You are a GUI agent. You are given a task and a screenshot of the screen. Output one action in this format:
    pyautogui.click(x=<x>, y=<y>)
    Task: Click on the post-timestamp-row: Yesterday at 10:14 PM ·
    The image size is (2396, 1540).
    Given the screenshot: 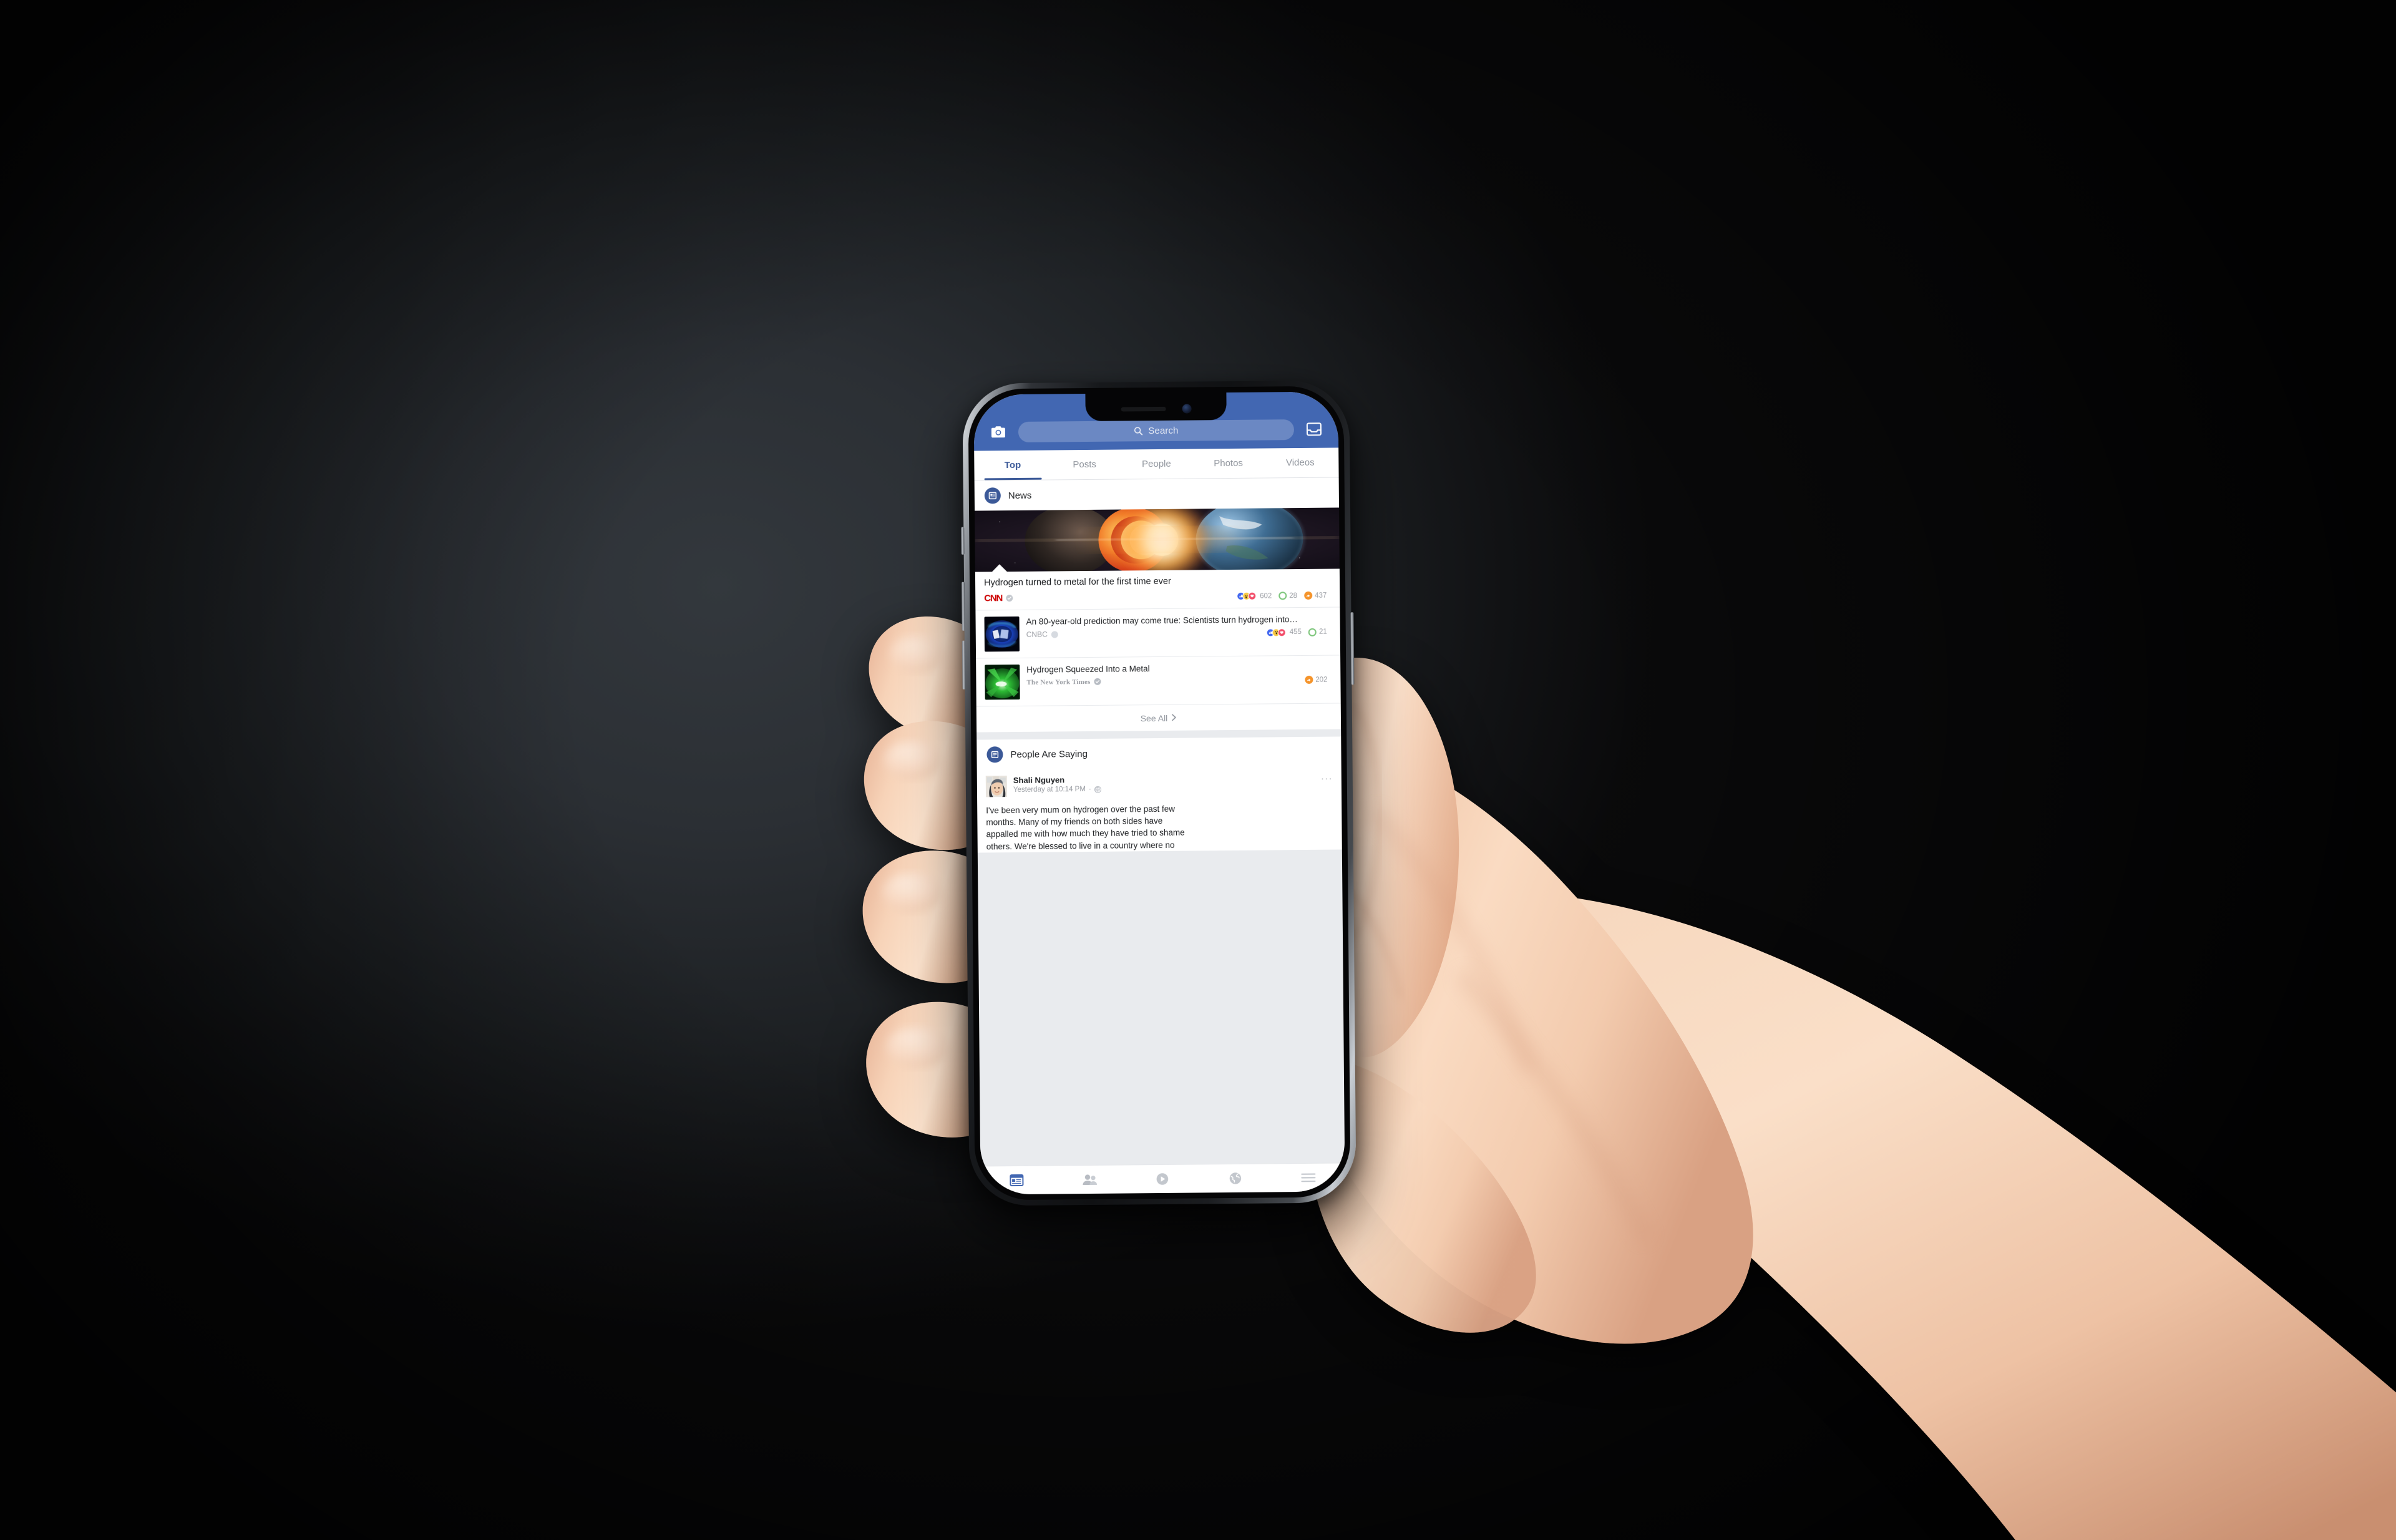 What is the action you would take?
    pyautogui.click(x=1164, y=789)
    